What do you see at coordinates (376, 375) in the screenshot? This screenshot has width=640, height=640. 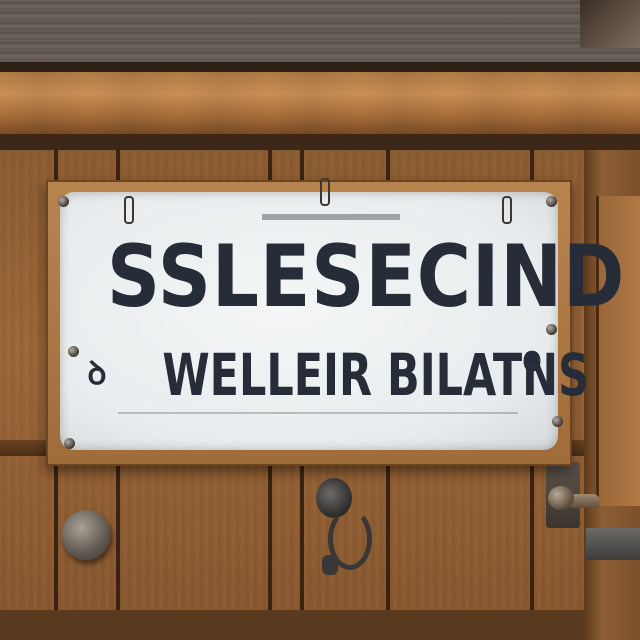 I see `sign-line-2: WELLEIR BILATNS` at bounding box center [376, 375].